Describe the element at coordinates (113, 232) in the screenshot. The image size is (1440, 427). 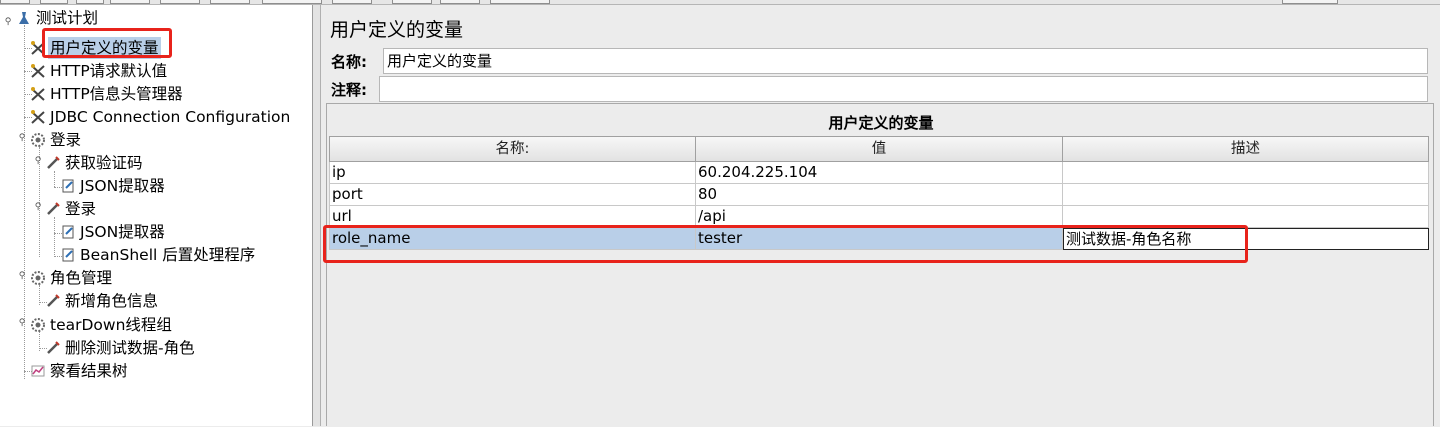
I see `tree-item-json-extractor-2: JSON提取器` at that location.